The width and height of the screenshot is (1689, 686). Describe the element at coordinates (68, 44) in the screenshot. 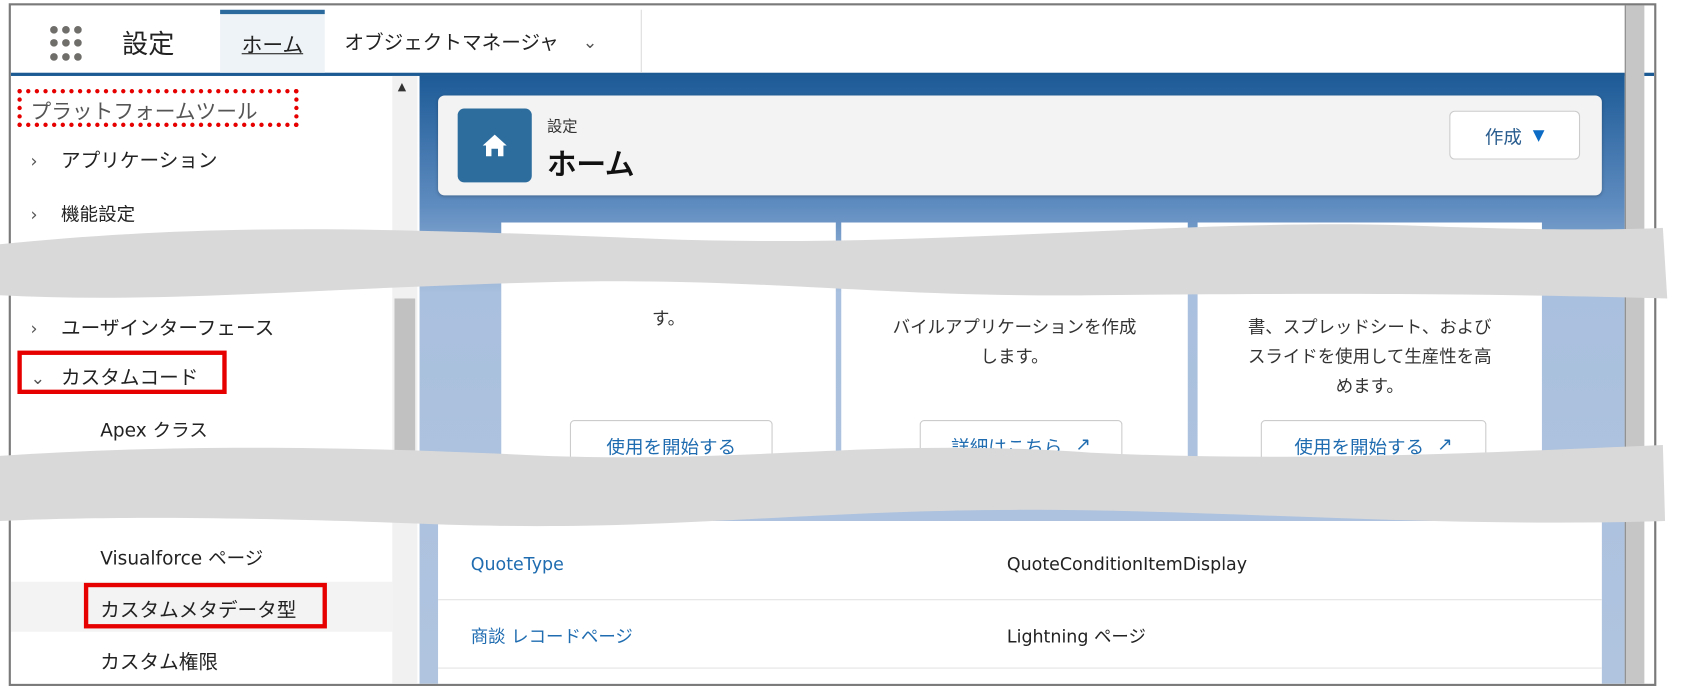

I see `app-launcher-grid-icon` at that location.